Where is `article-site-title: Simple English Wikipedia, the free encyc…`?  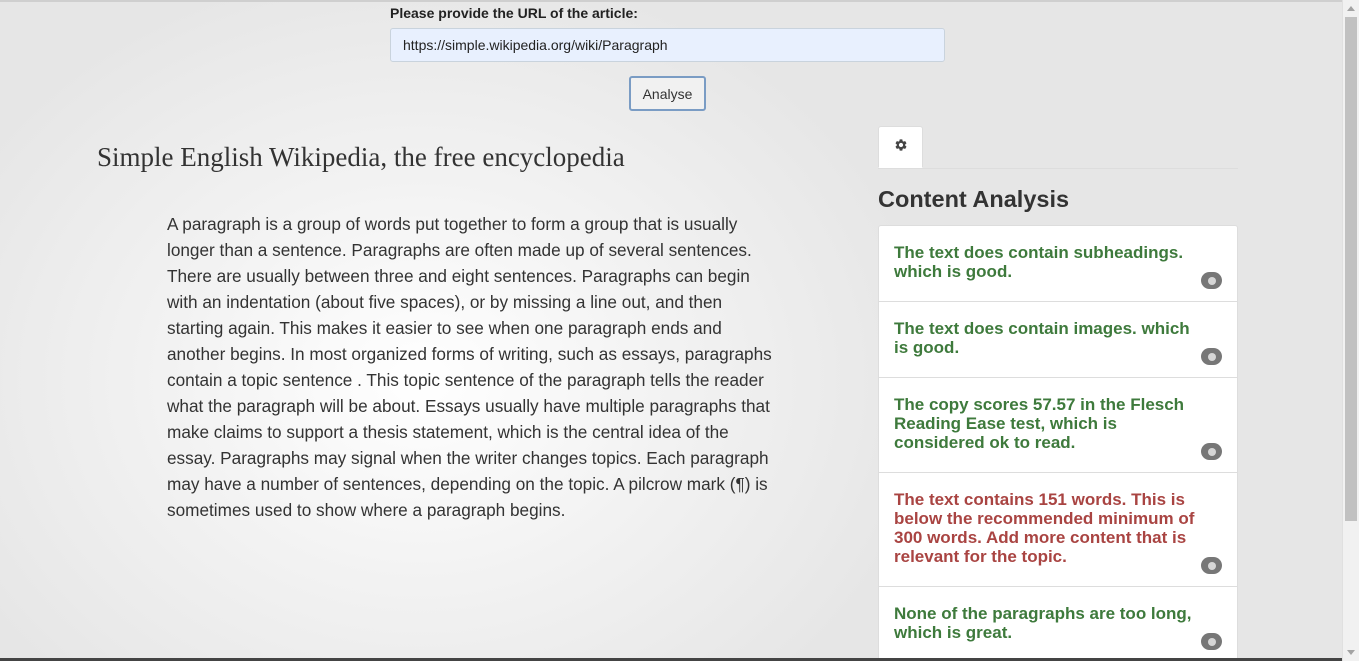
article-site-title: Simple English Wikipedia, the free encyc… is located at coordinates (361, 157).